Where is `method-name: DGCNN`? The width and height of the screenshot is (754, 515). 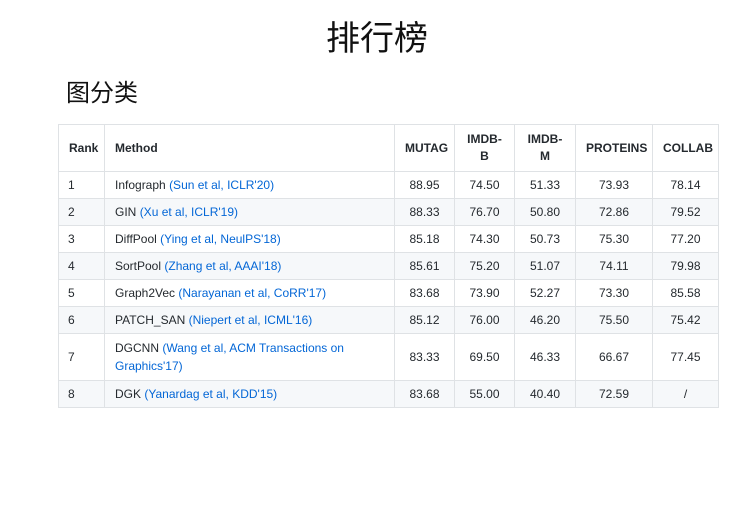 method-name: DGCNN is located at coordinates (137, 348).